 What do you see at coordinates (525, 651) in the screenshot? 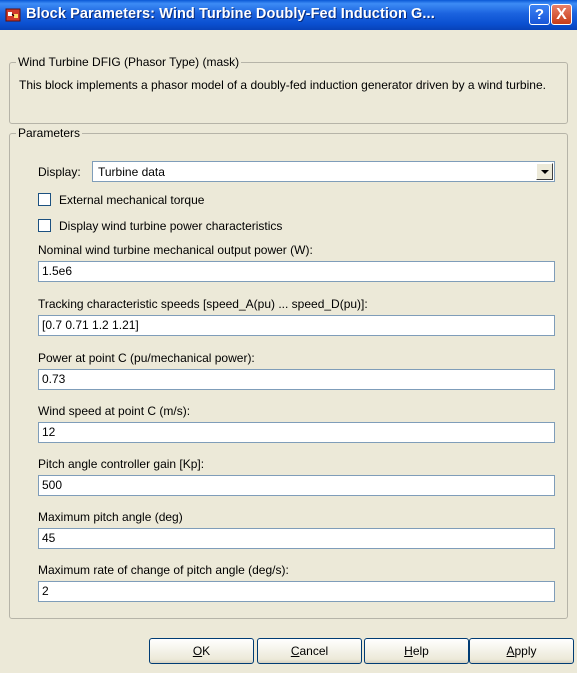
I see `apply-label: pply` at bounding box center [525, 651].